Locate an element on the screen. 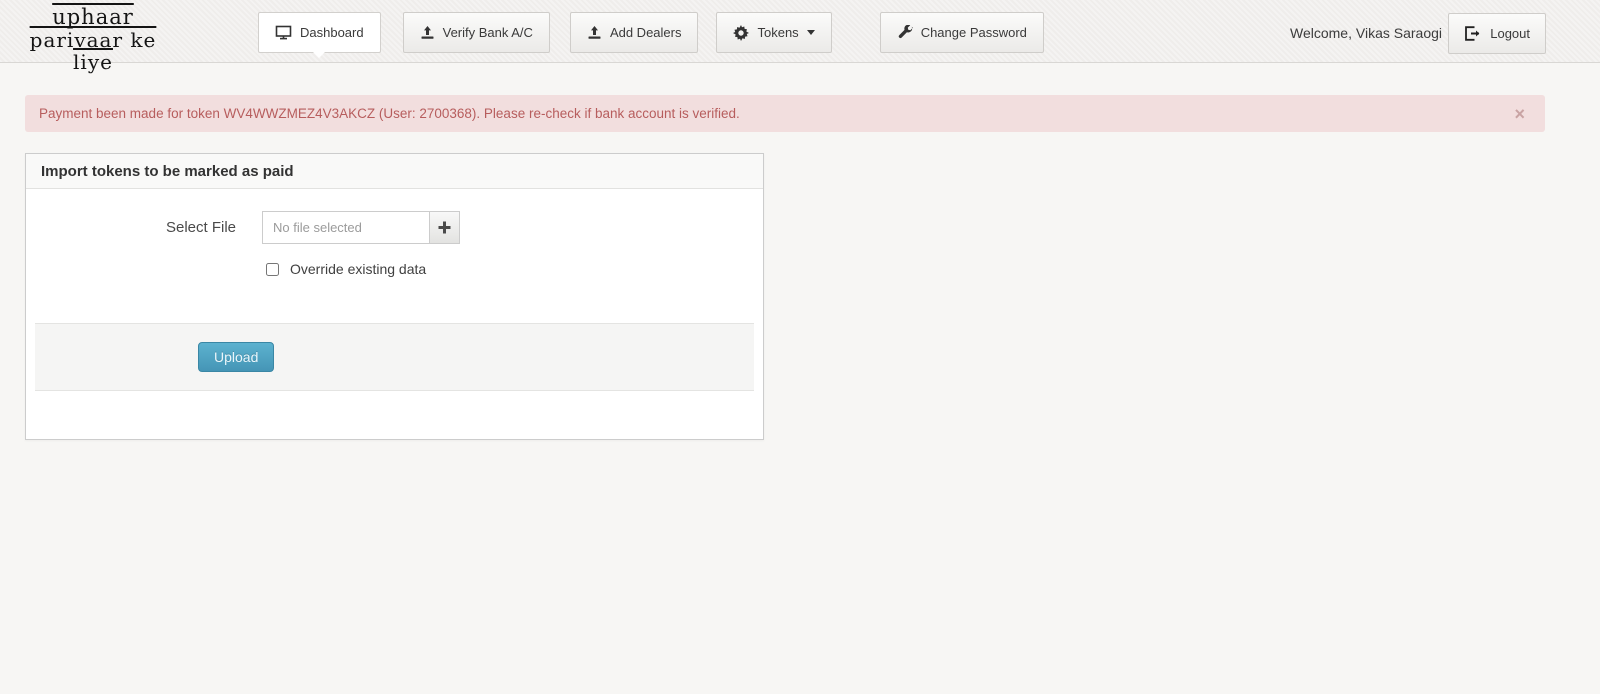 The height and width of the screenshot is (694, 1600). nav-change-password-label: Change Password is located at coordinates (973, 32).